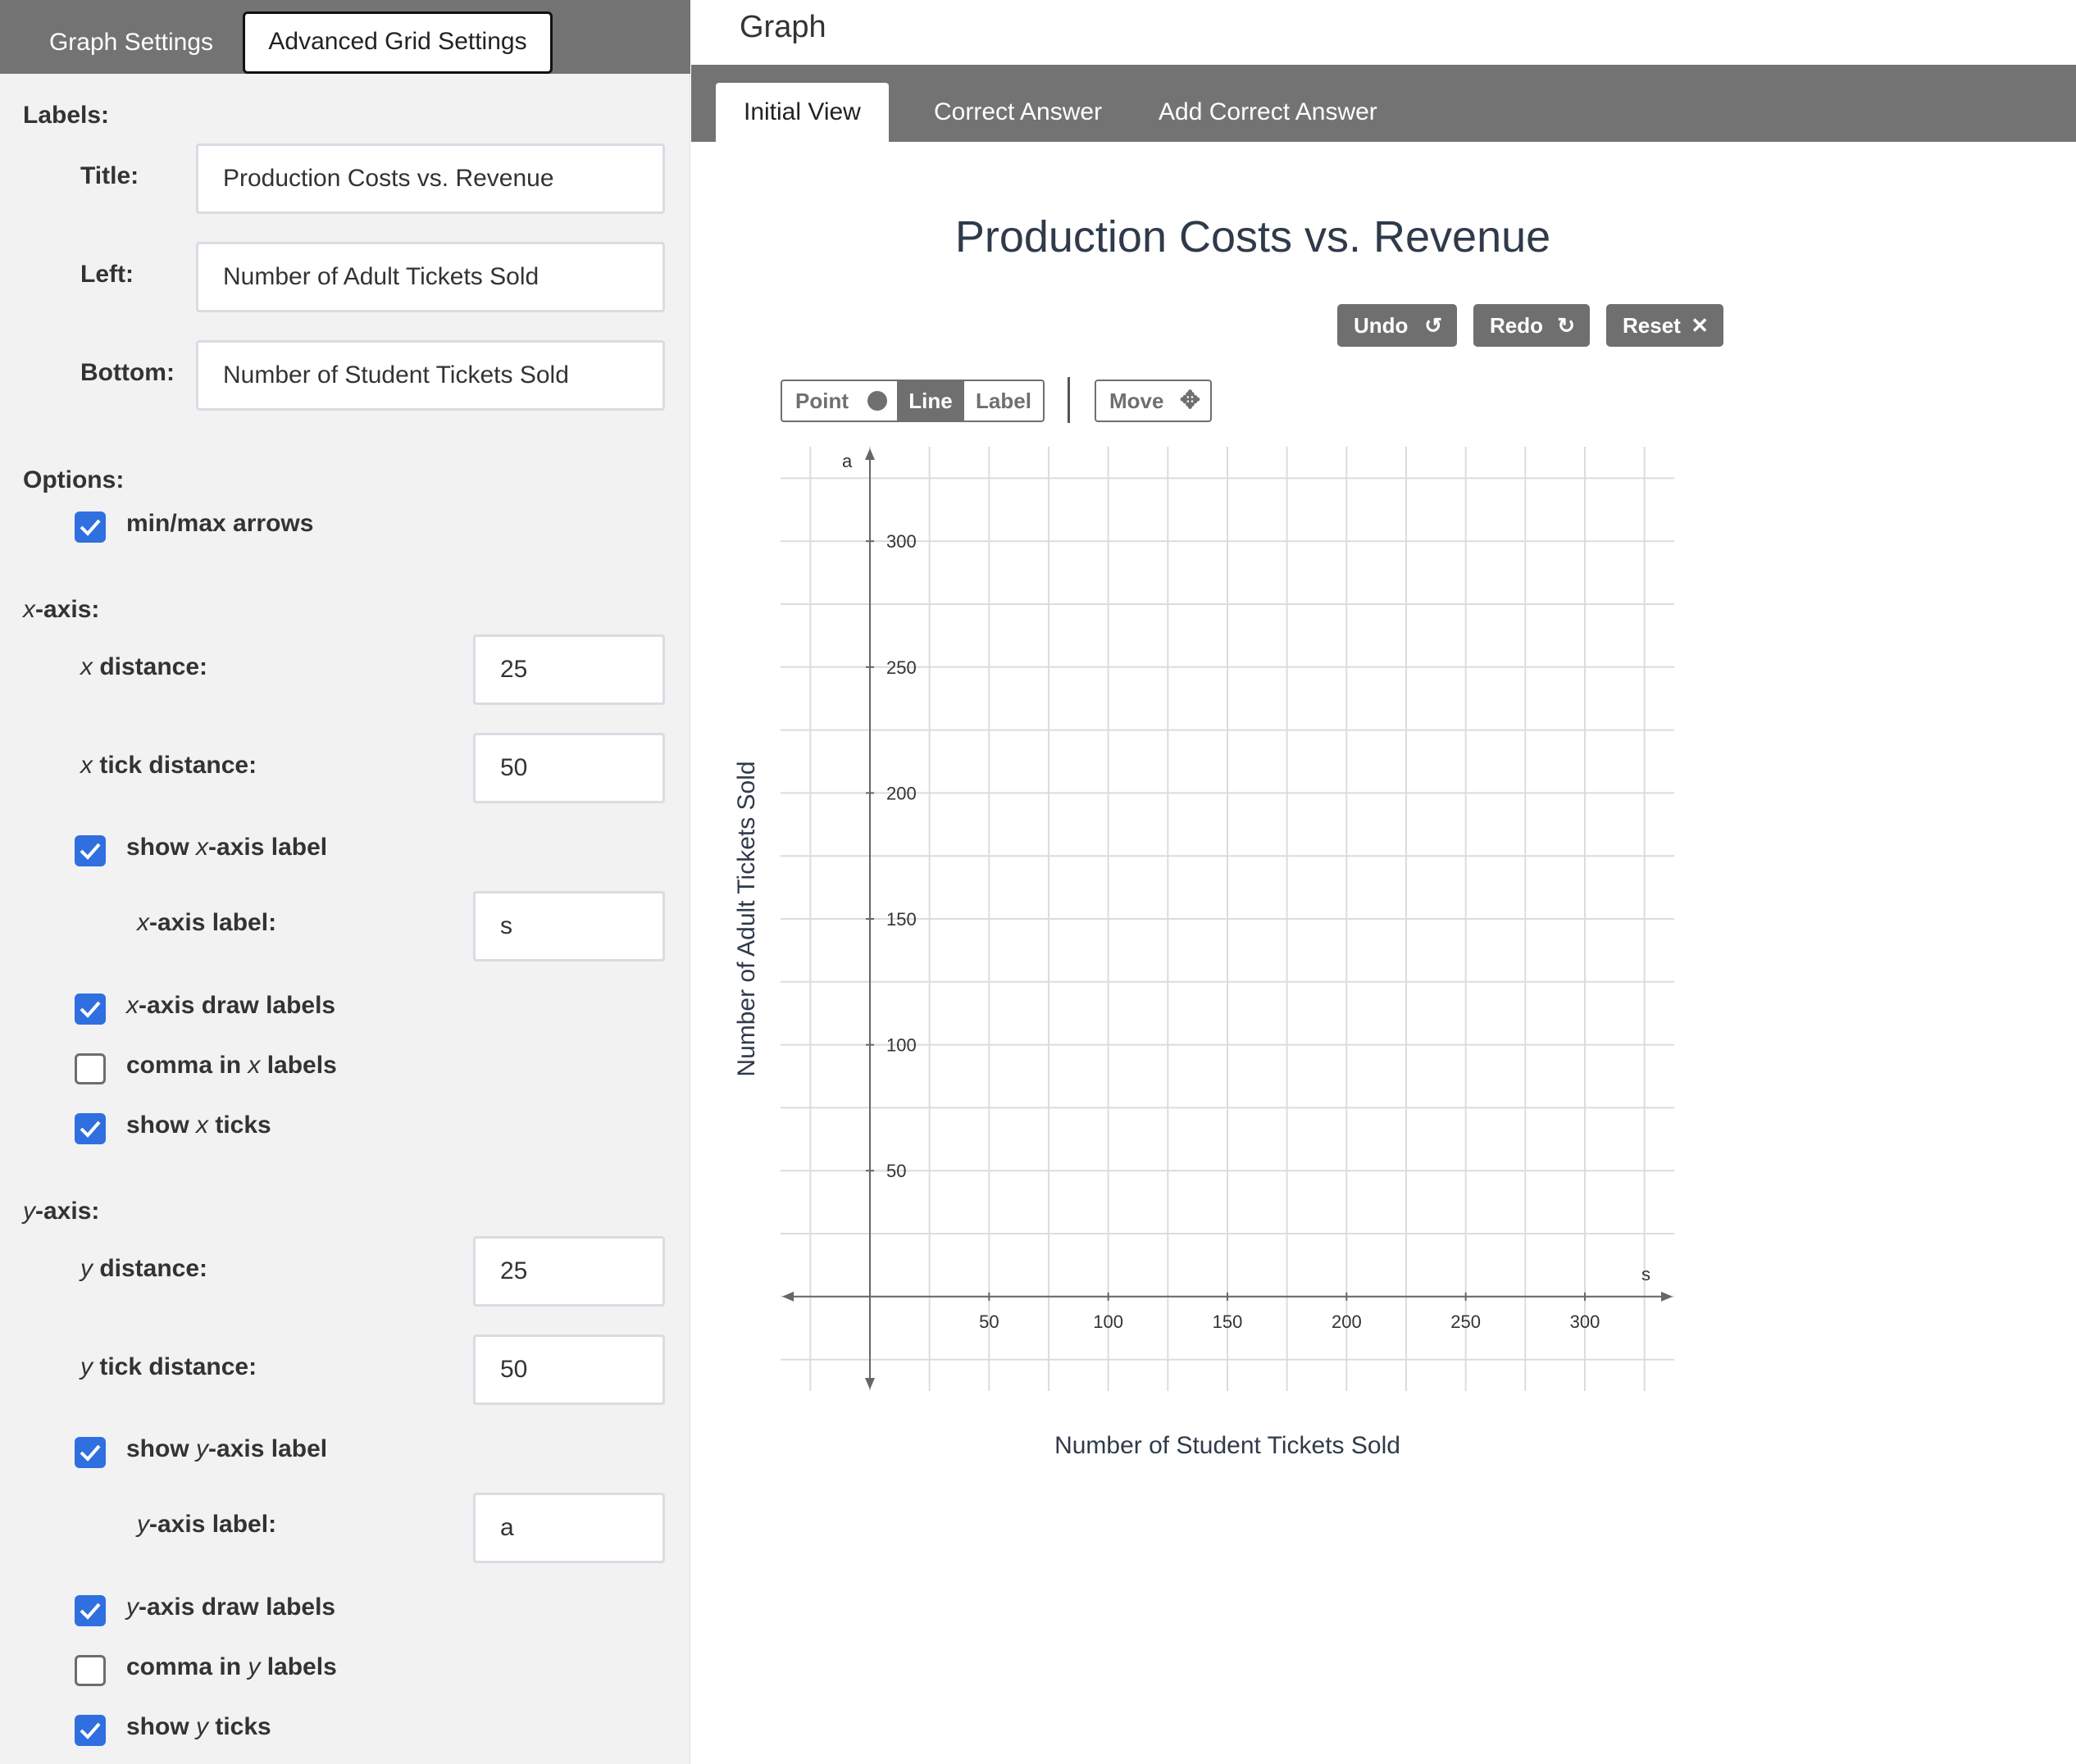 The height and width of the screenshot is (1764, 2076). Describe the element at coordinates (1585, 1322) in the screenshot. I see `x-tick-label: 300` at that location.